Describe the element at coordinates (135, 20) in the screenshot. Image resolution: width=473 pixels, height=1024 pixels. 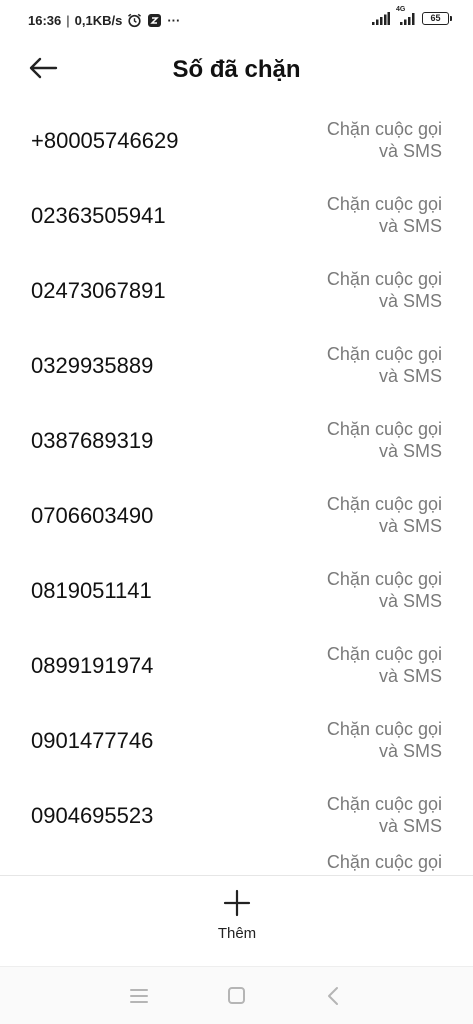
I see `alarm-clock-icon` at that location.